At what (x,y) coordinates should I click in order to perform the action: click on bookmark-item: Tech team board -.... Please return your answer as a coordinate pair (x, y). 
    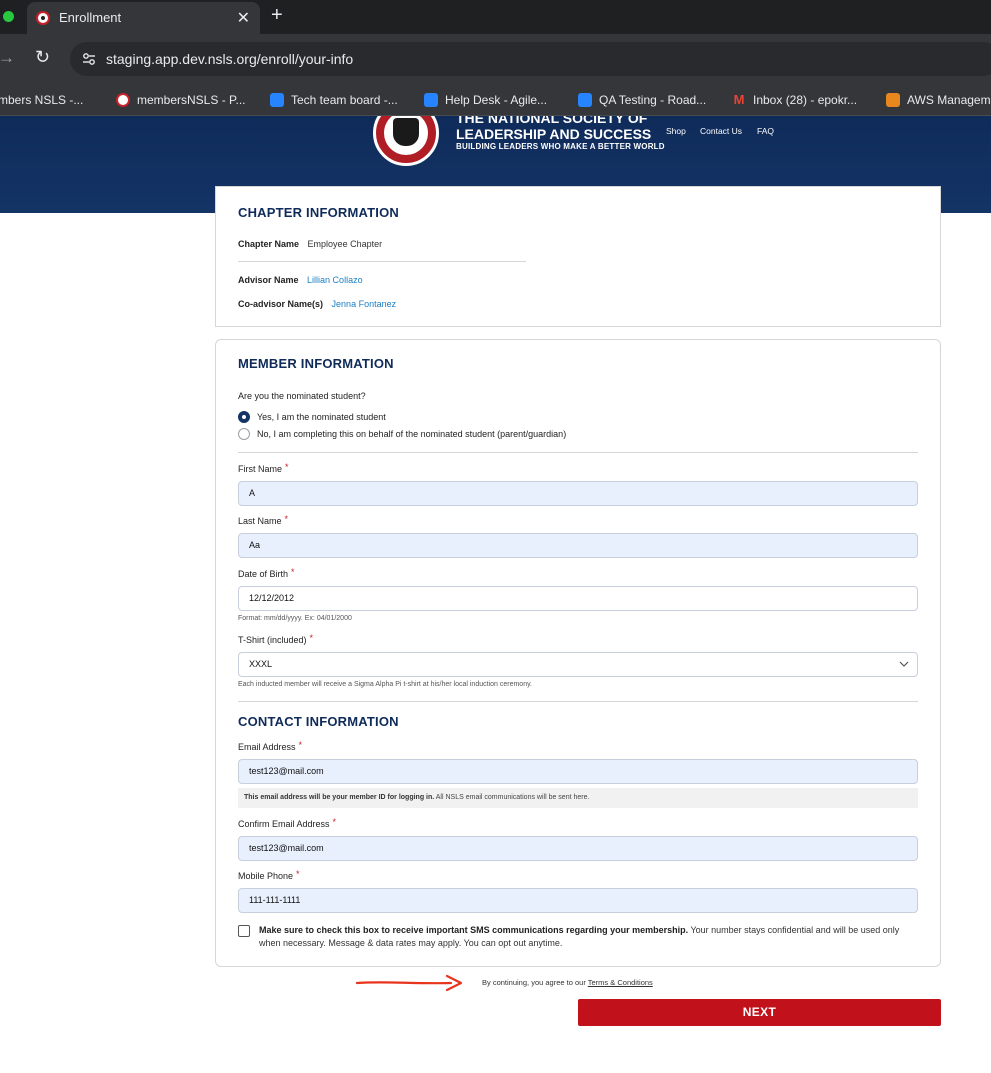
    Looking at the image, I should click on (334, 100).